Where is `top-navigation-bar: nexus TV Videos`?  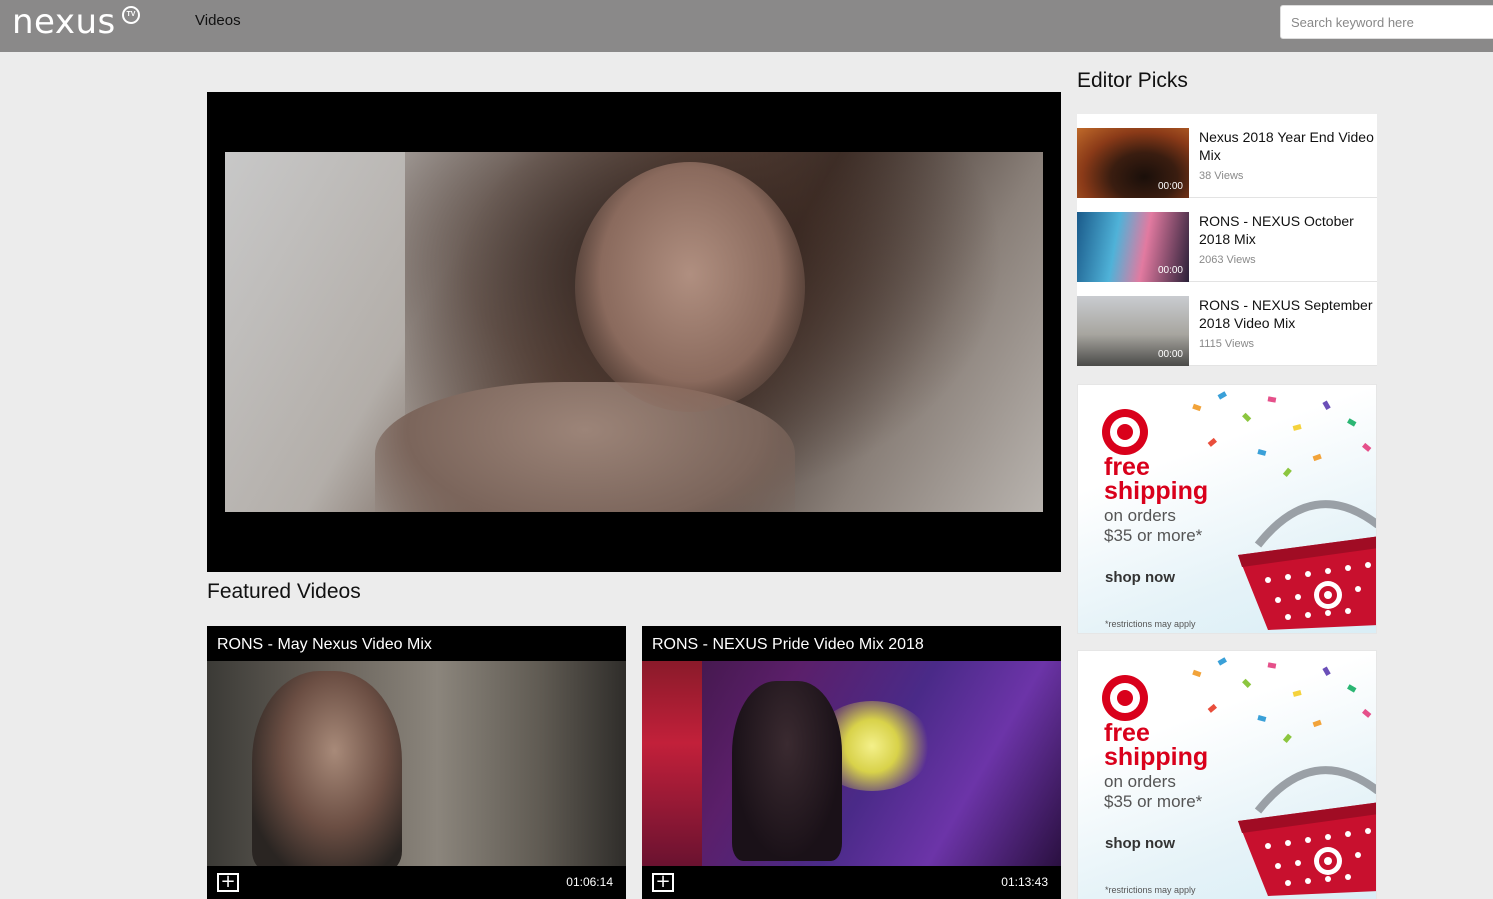
top-navigation-bar: nexus TV Videos is located at coordinates (746, 26).